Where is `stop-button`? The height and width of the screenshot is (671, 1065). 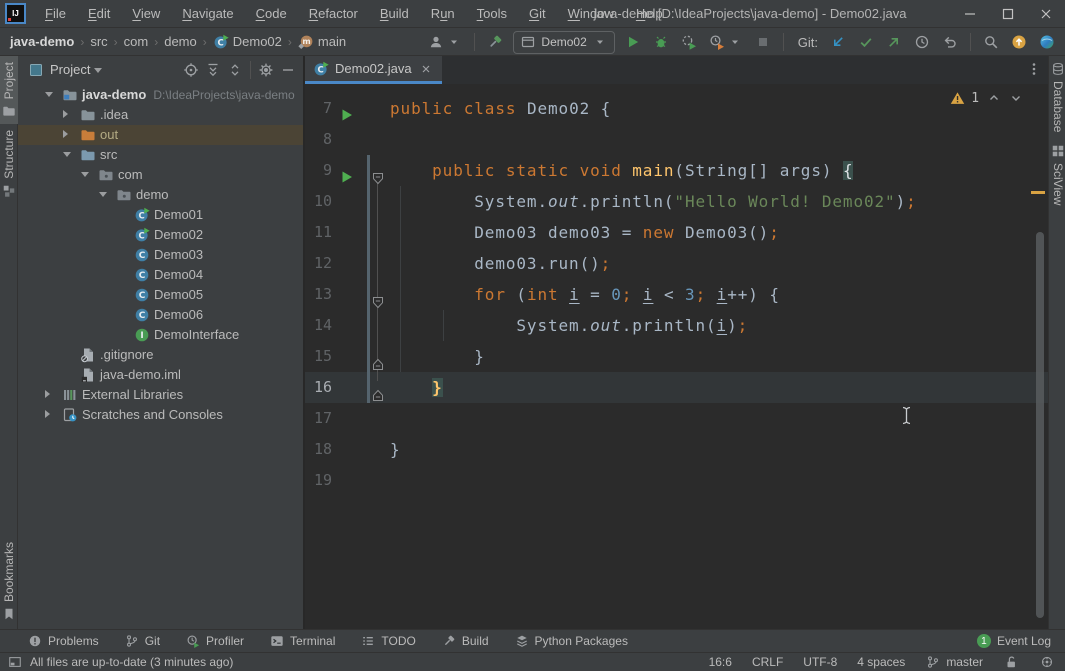
stop-button is located at coordinates (763, 42).